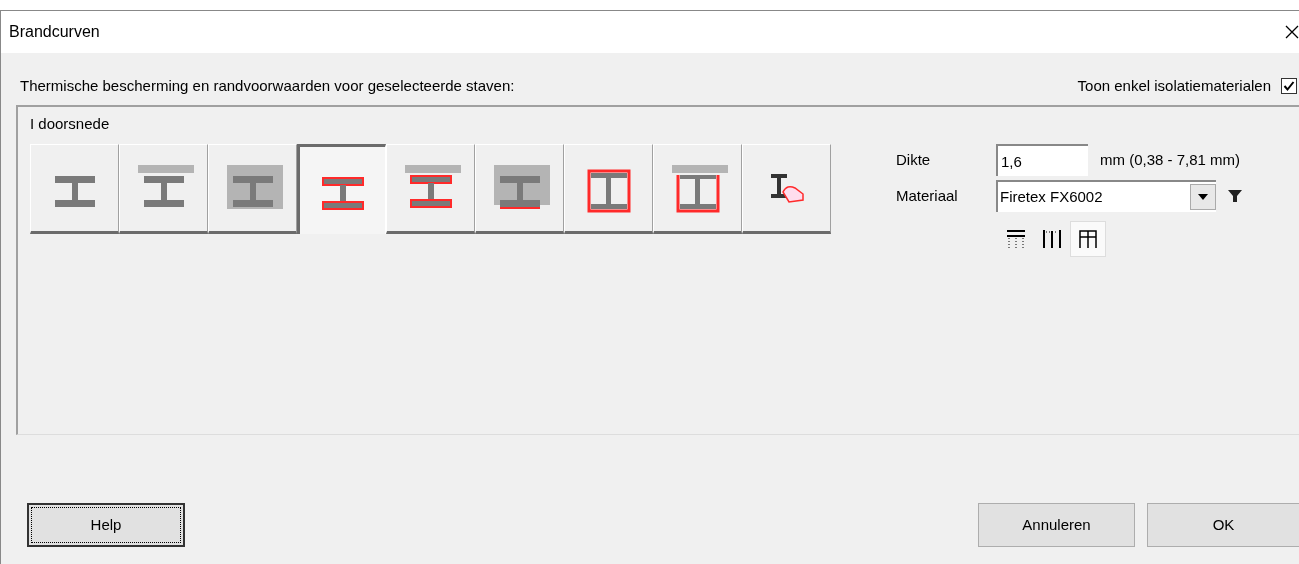 The width and height of the screenshot is (1299, 564). What do you see at coordinates (927, 195) in the screenshot?
I see `material-label: Materiaal` at bounding box center [927, 195].